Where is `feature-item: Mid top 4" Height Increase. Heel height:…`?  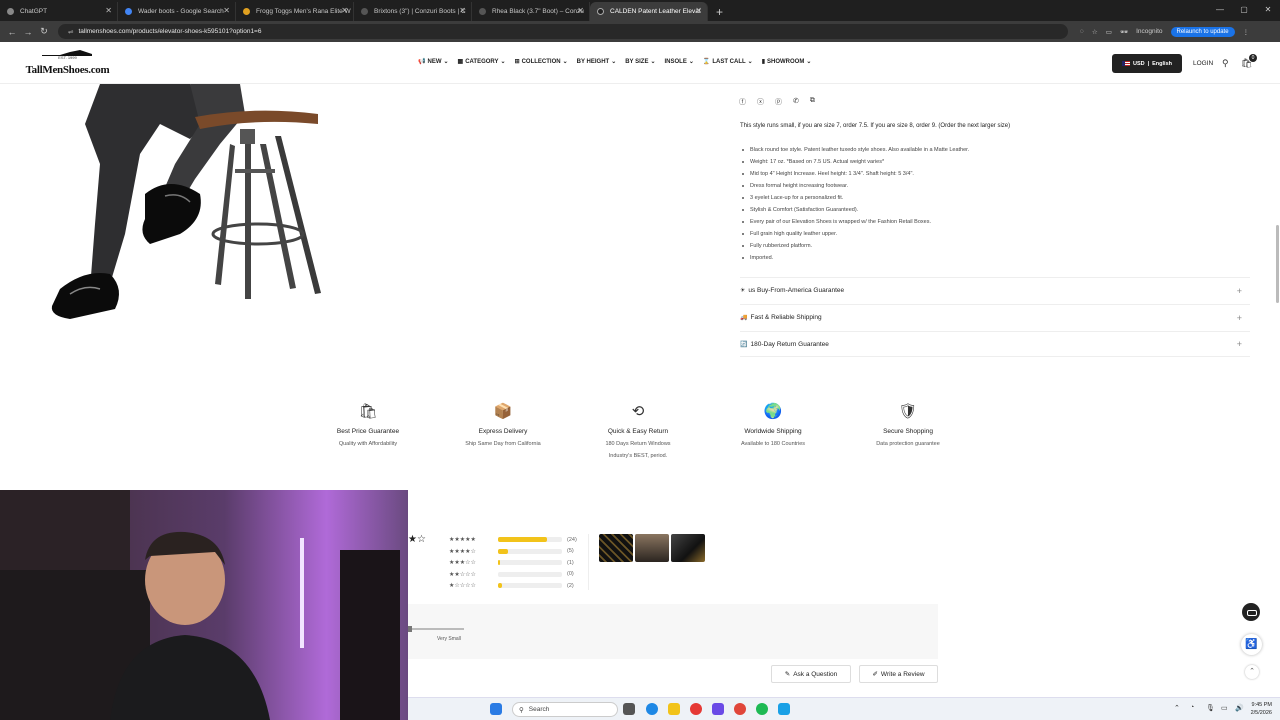
feature-item: Mid top 4" Height Increase. Heel height:… is located at coordinates (855, 176).